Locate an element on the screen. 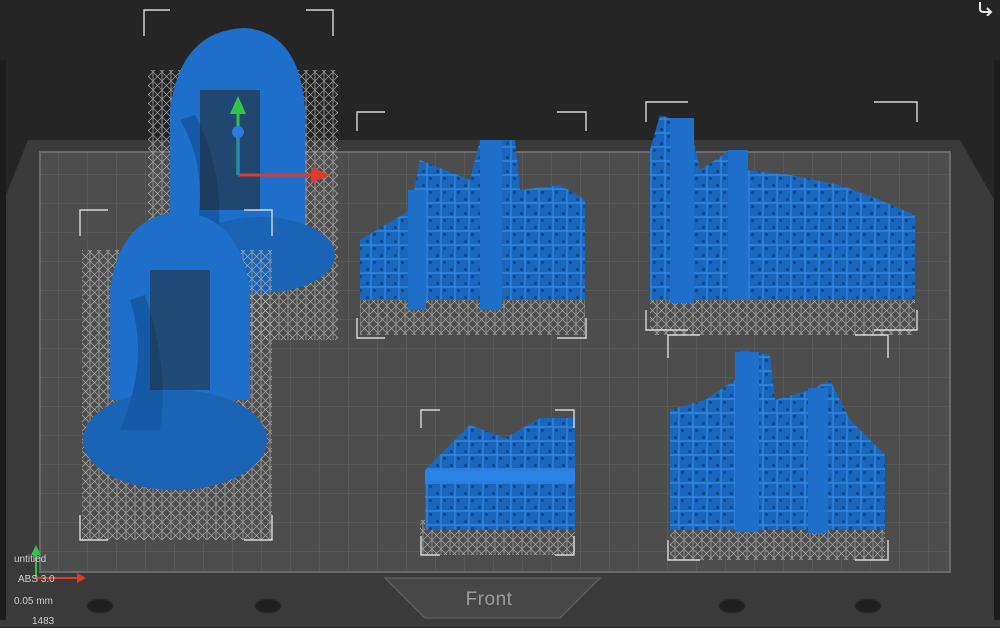 This screenshot has width=1000, height=628. redo-arrow-icon is located at coordinates (985, 11).